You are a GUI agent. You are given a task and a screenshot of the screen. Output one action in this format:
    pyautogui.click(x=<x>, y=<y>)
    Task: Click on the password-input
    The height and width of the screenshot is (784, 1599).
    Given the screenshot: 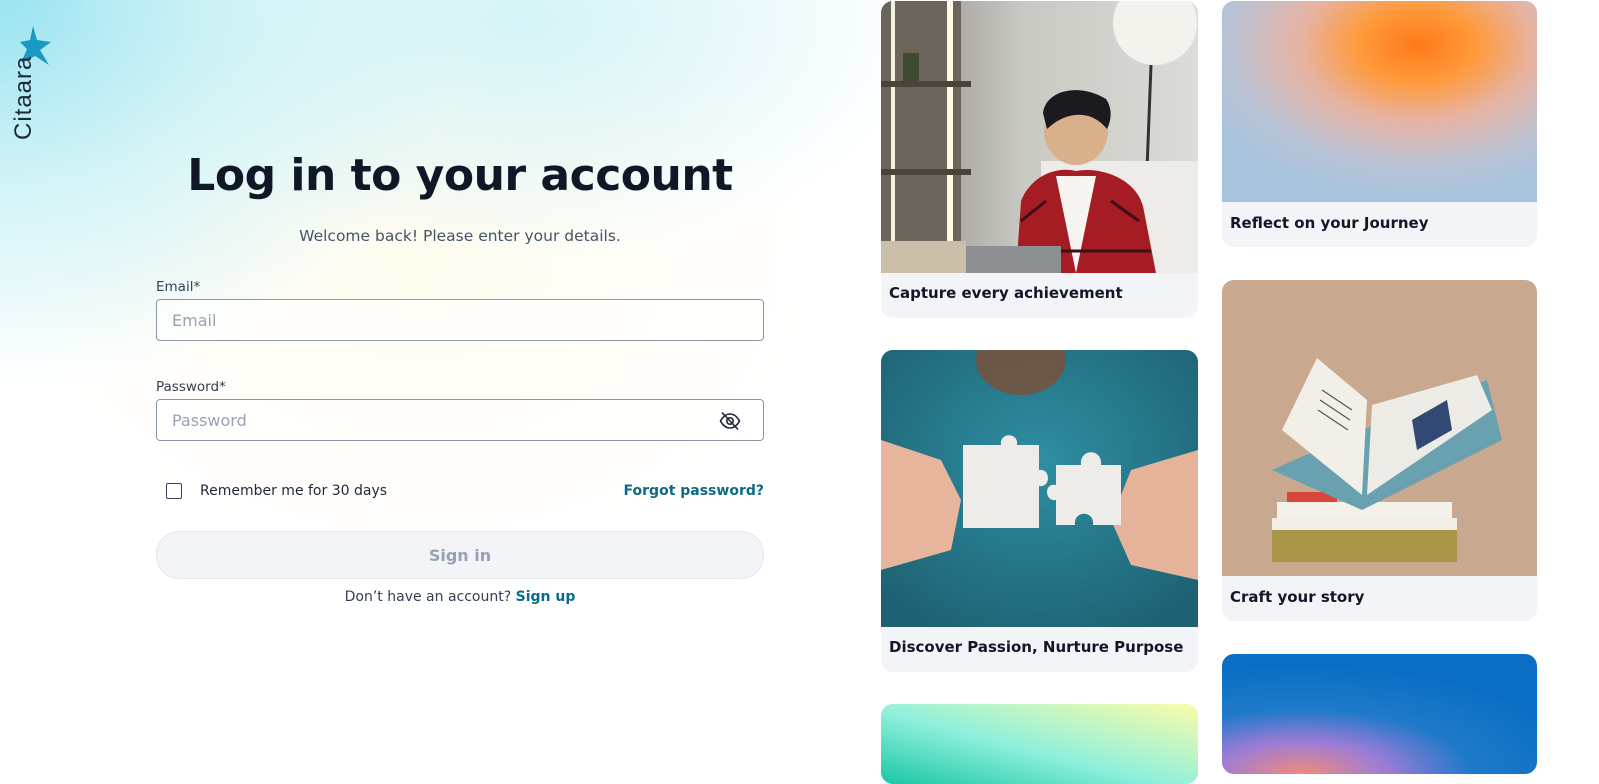 What is the action you would take?
    pyautogui.click(x=422, y=420)
    